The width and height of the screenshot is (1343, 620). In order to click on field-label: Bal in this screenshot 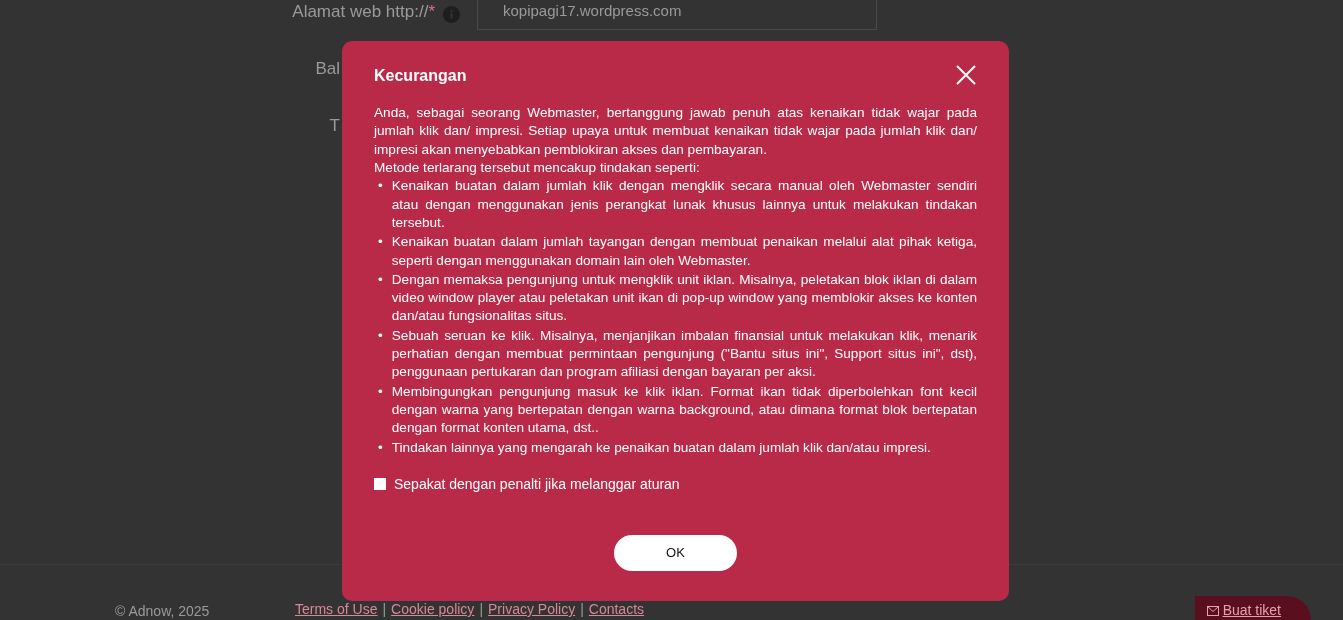, I will do `click(327, 69)`.